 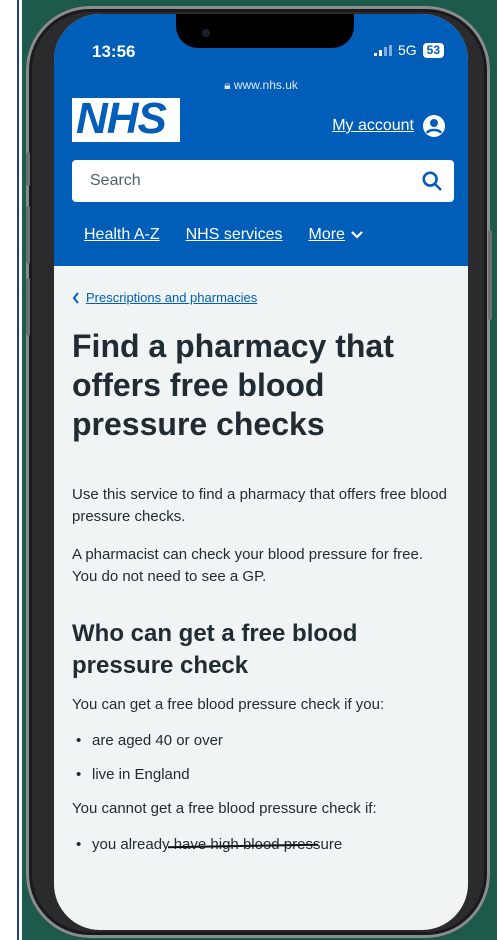 I want to click on primary-nav: Health A-Z NHS services More, so click(x=223, y=235).